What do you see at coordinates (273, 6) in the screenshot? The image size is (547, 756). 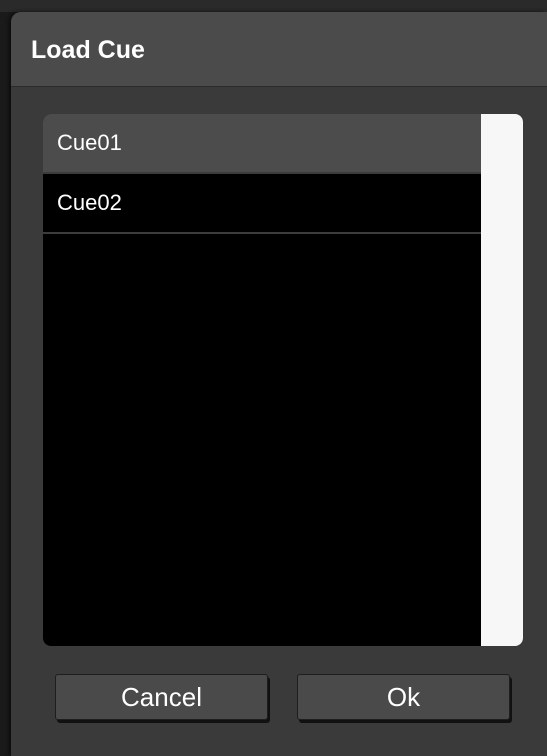 I see `backdrop-top-strip` at bounding box center [273, 6].